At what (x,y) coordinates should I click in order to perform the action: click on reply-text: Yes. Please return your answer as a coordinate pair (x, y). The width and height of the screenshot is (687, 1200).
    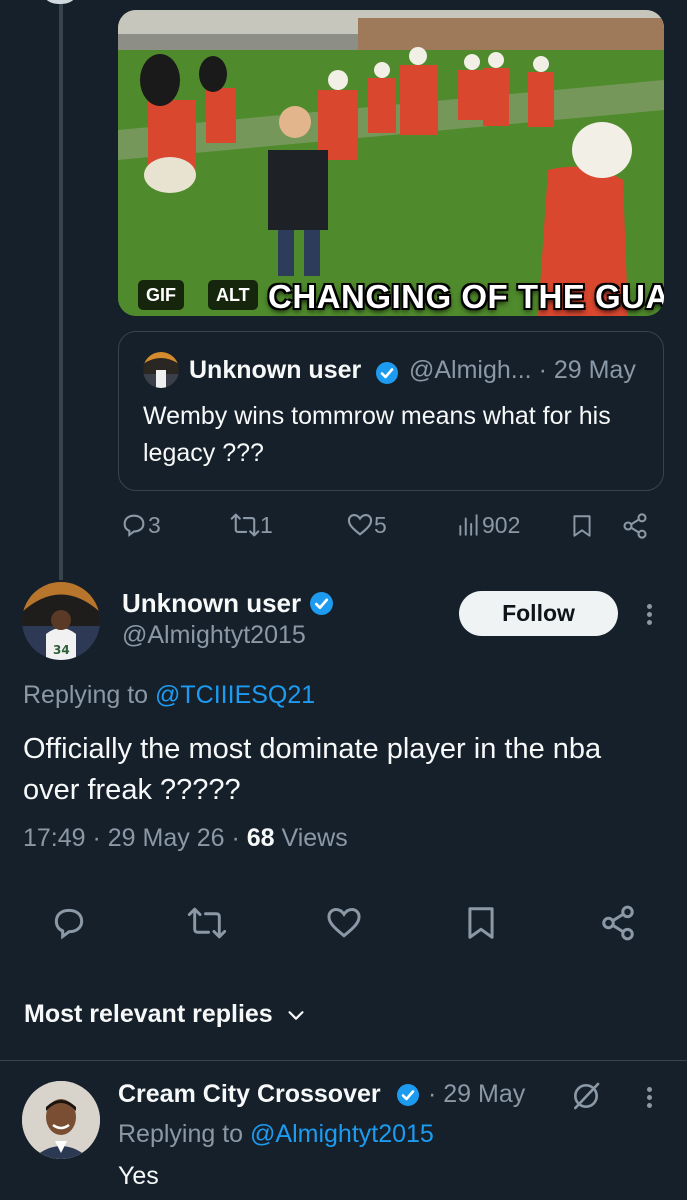
    Looking at the image, I should click on (138, 1176).